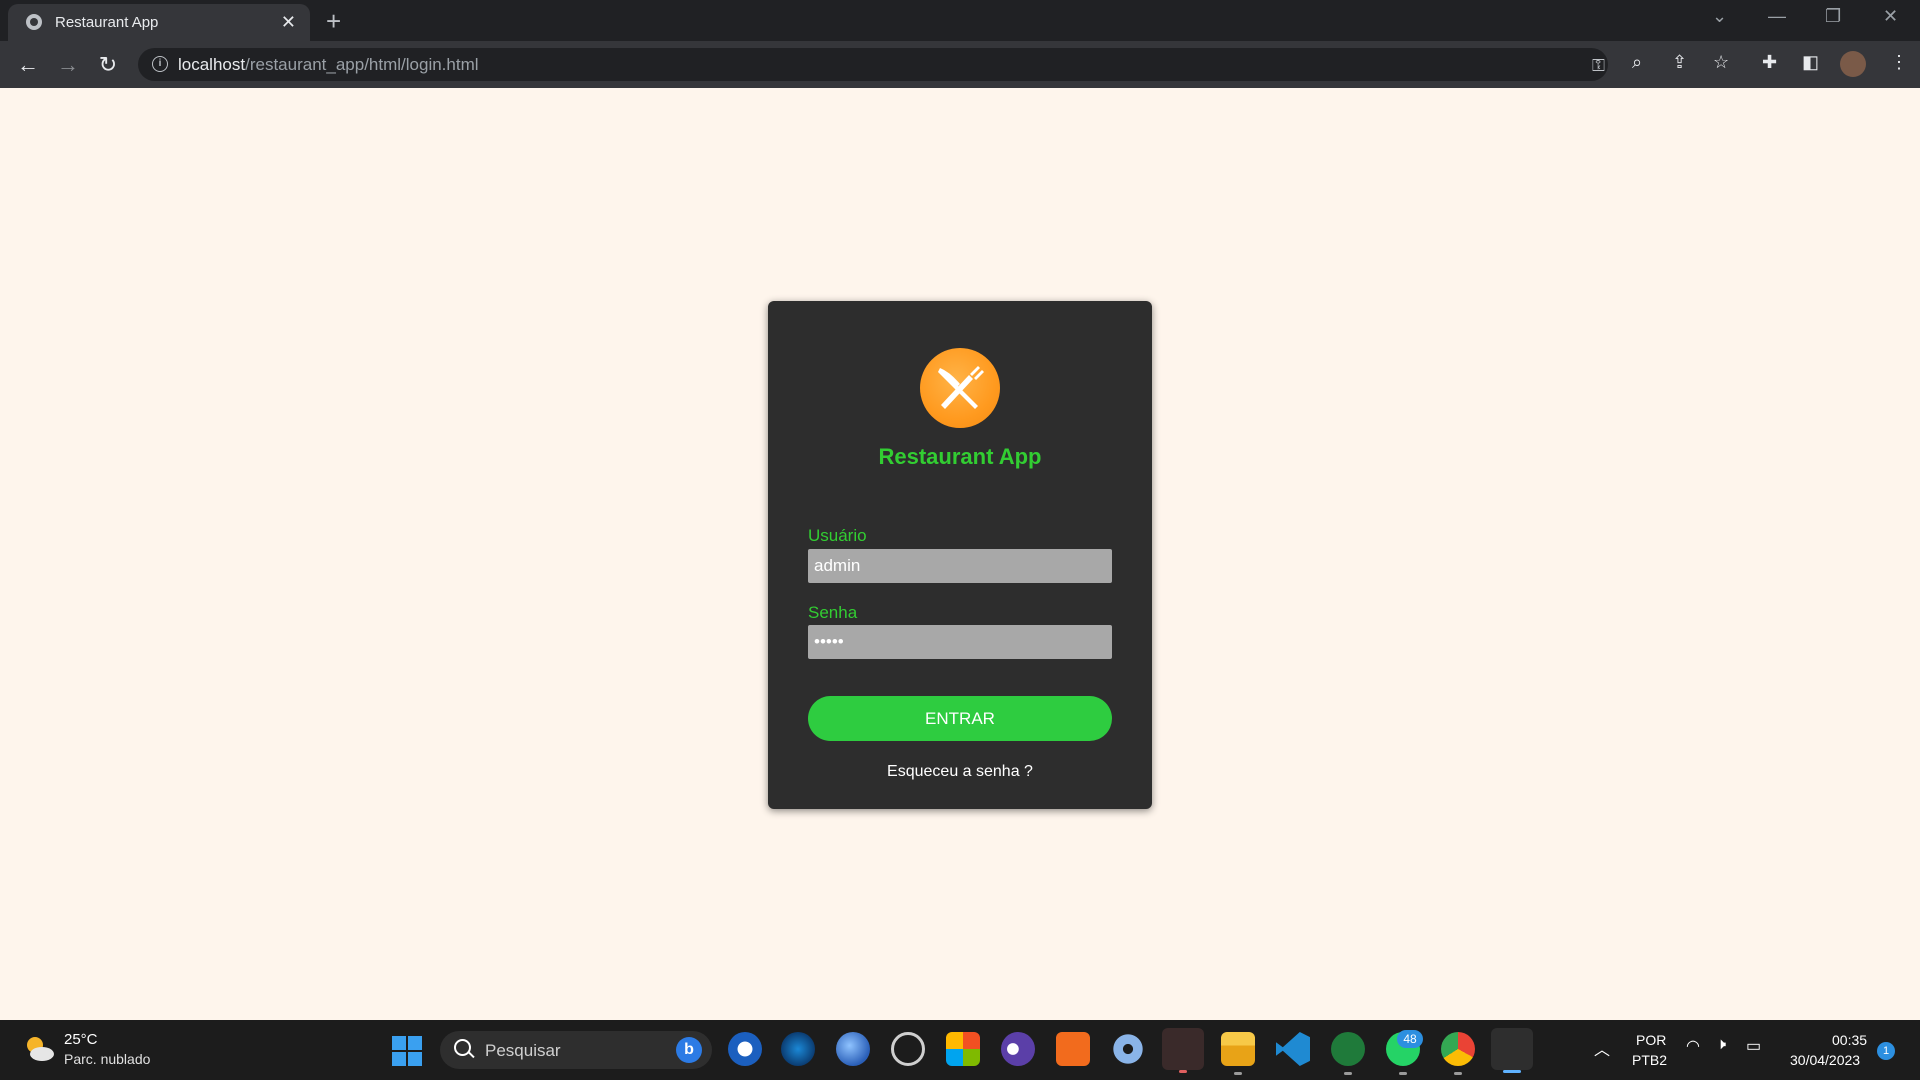 The height and width of the screenshot is (1080, 1920). Describe the element at coordinates (1833, 16) in the screenshot. I see `restore-icon: ❐` at that location.